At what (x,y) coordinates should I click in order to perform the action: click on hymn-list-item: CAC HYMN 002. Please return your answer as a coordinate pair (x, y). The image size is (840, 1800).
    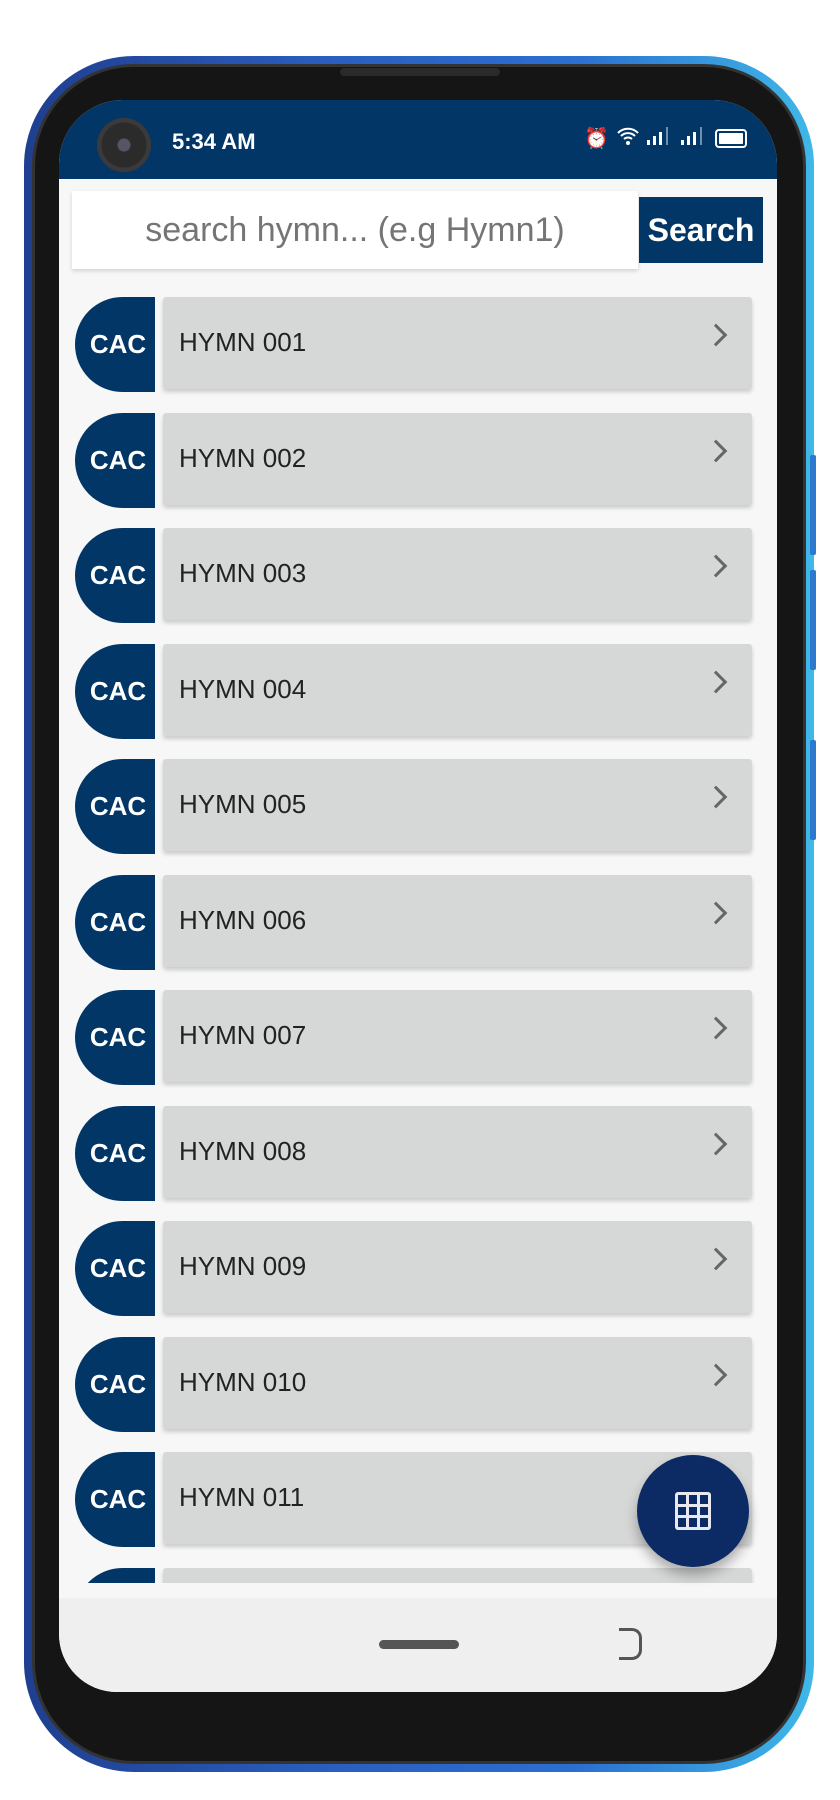
    Looking at the image, I should click on (420, 460).